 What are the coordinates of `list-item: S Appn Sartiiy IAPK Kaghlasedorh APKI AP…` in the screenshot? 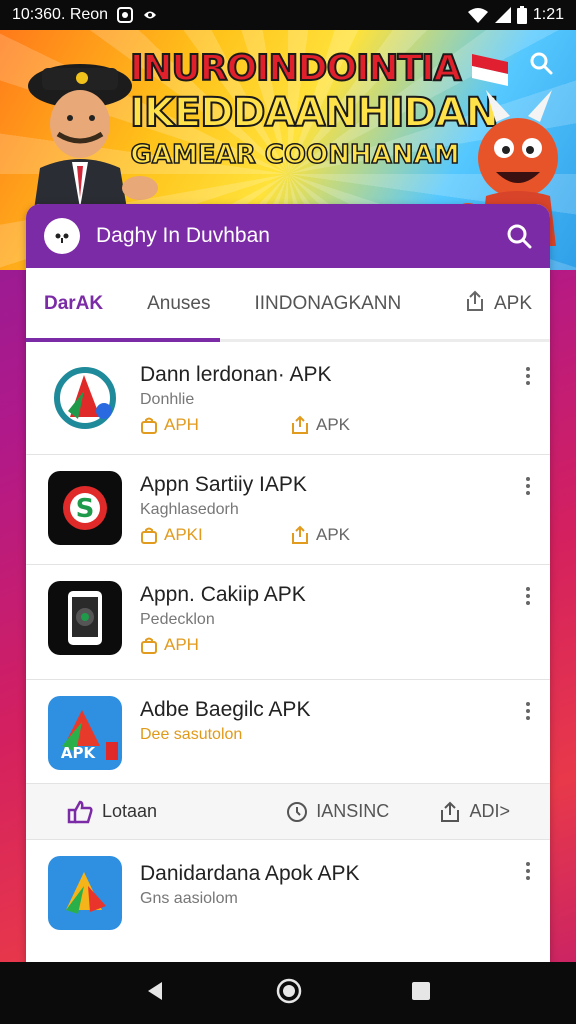 It's located at (288, 510).